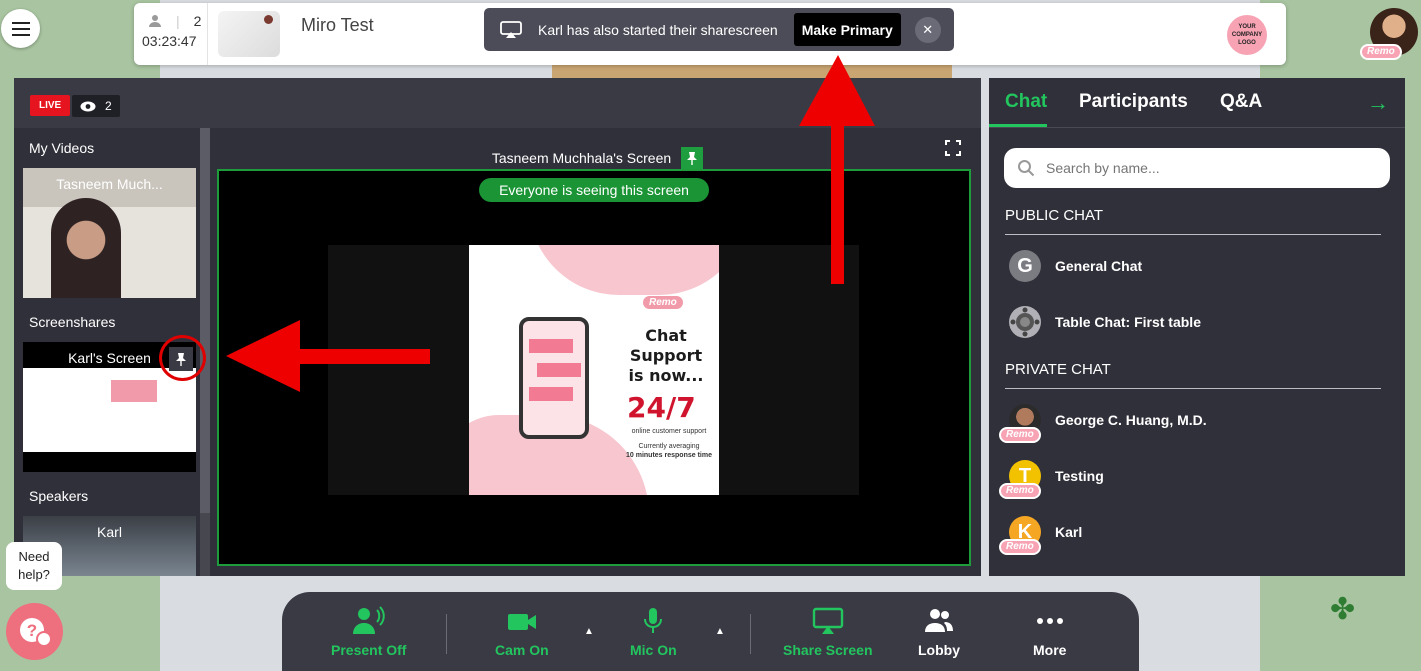 The width and height of the screenshot is (1421, 671). Describe the element at coordinates (109, 410) in the screenshot. I see `screenshare-preview` at that location.